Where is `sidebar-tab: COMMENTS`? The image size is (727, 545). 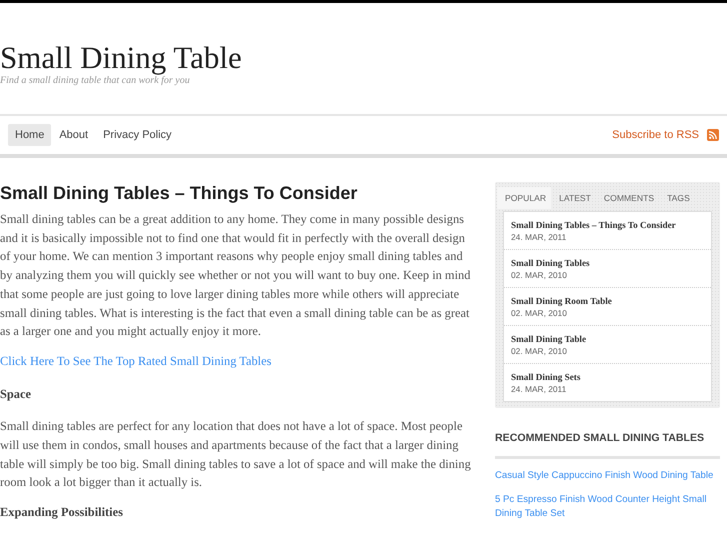 sidebar-tab: COMMENTS is located at coordinates (628, 198).